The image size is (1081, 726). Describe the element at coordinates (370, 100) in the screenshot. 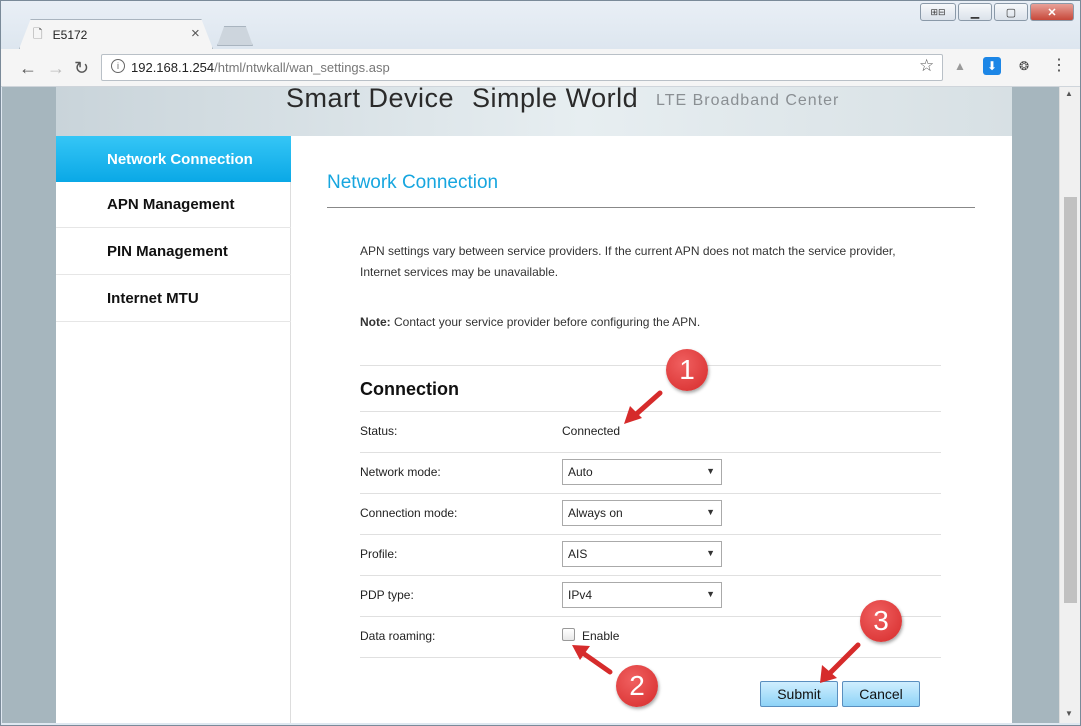

I see `banner-text-a: Smart Device` at that location.